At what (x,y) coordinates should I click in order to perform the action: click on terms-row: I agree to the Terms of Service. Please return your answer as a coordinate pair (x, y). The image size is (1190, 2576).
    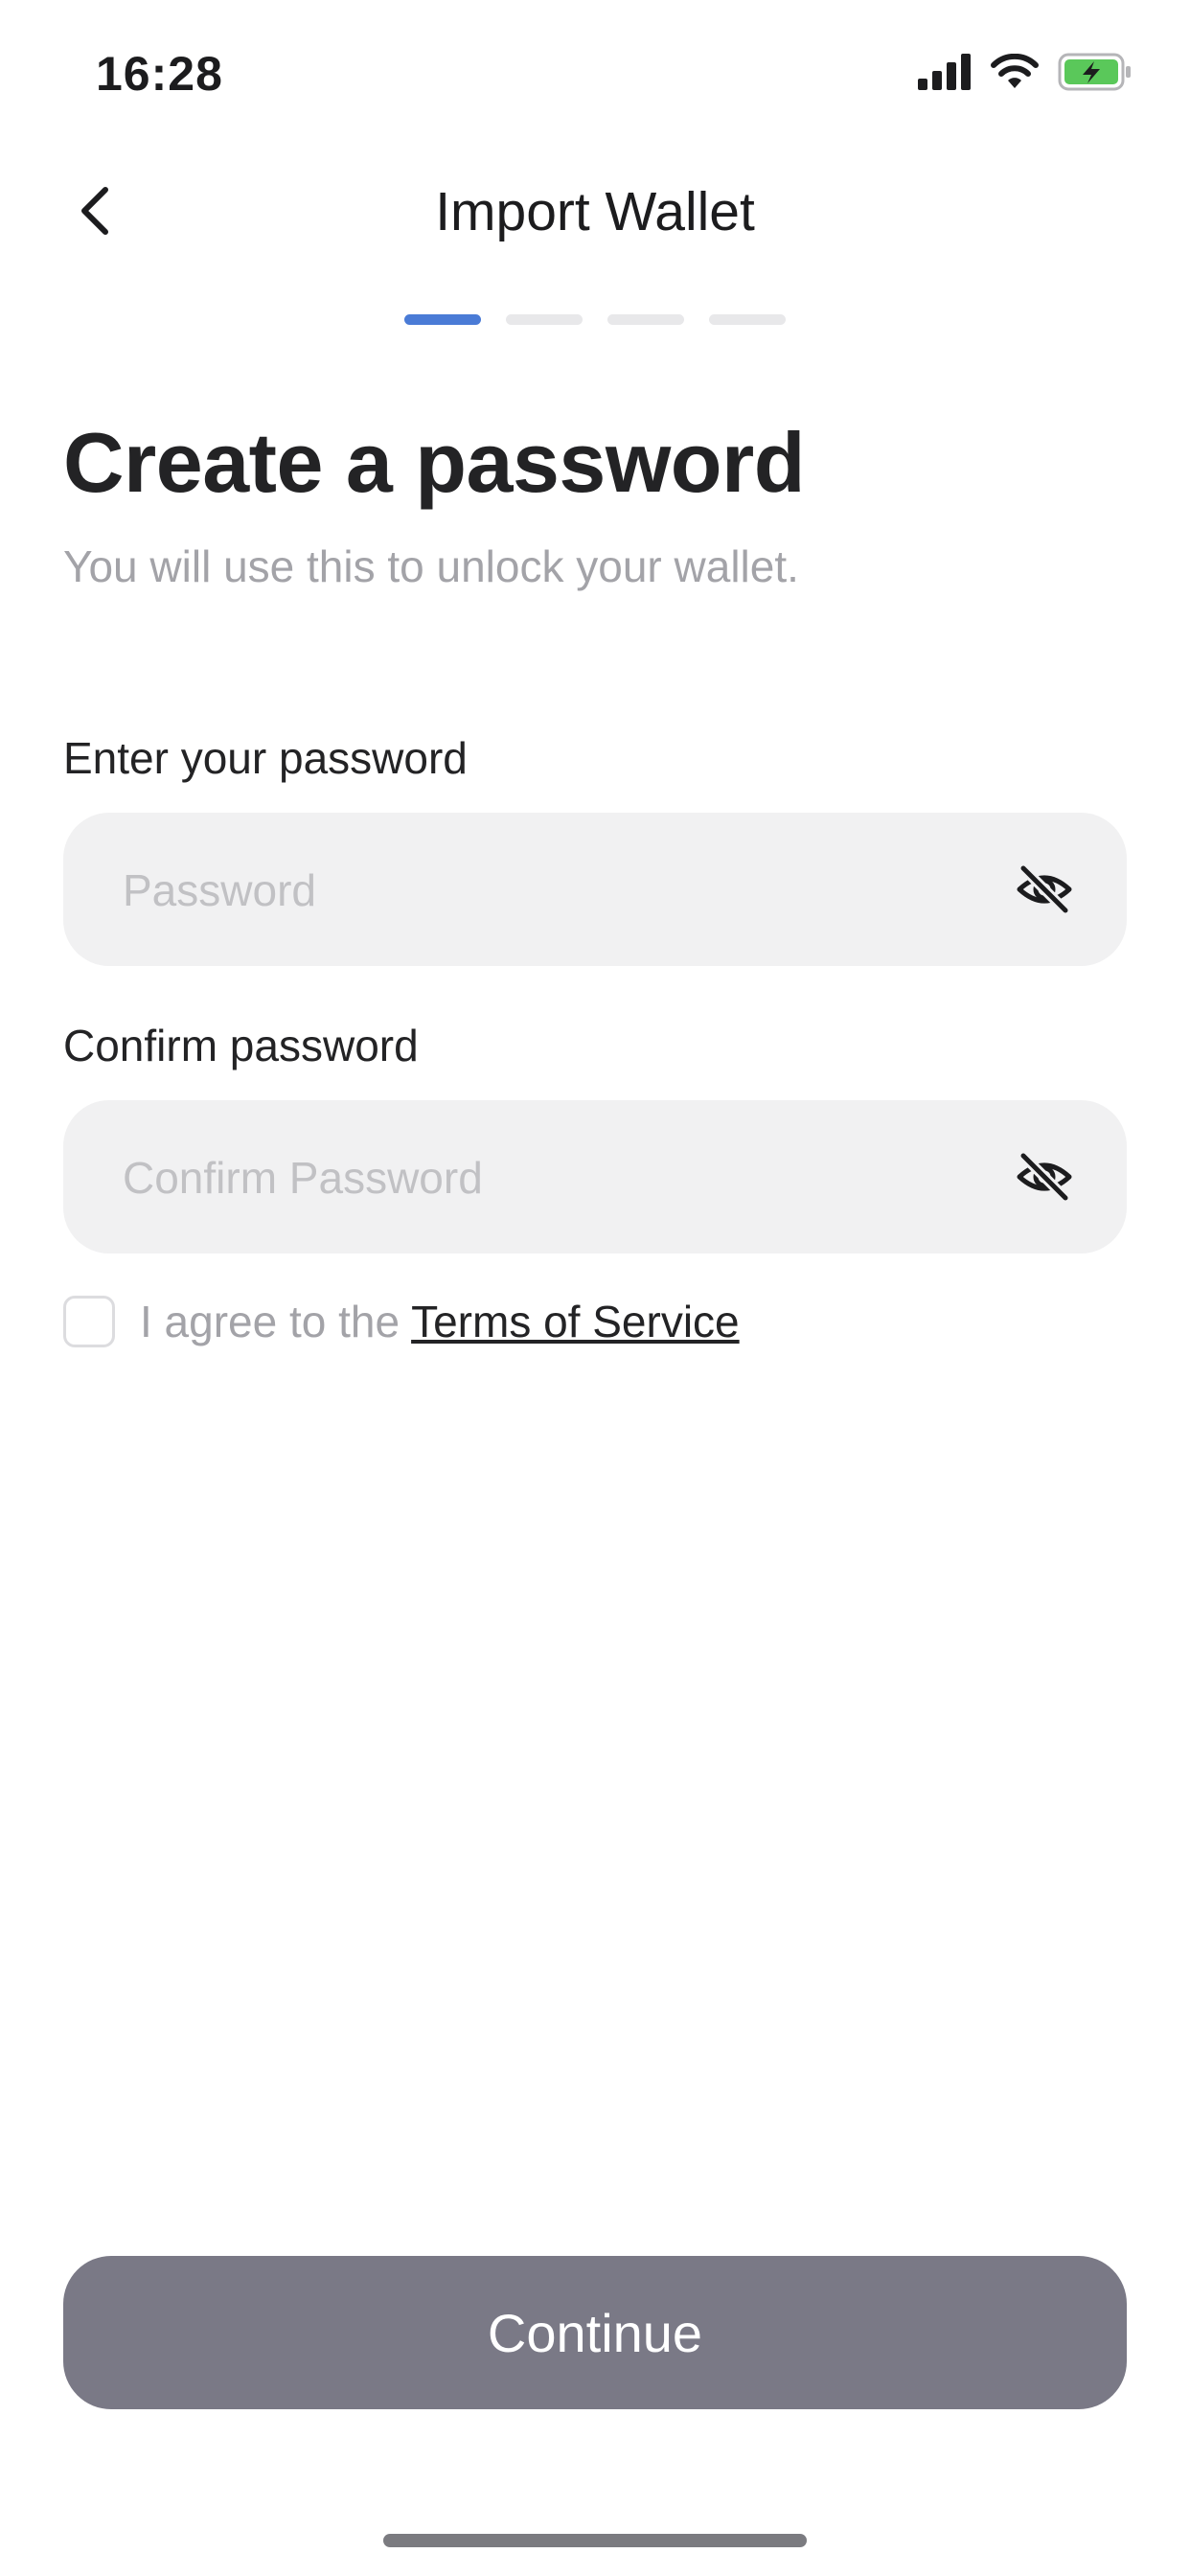
    Looking at the image, I should click on (402, 1321).